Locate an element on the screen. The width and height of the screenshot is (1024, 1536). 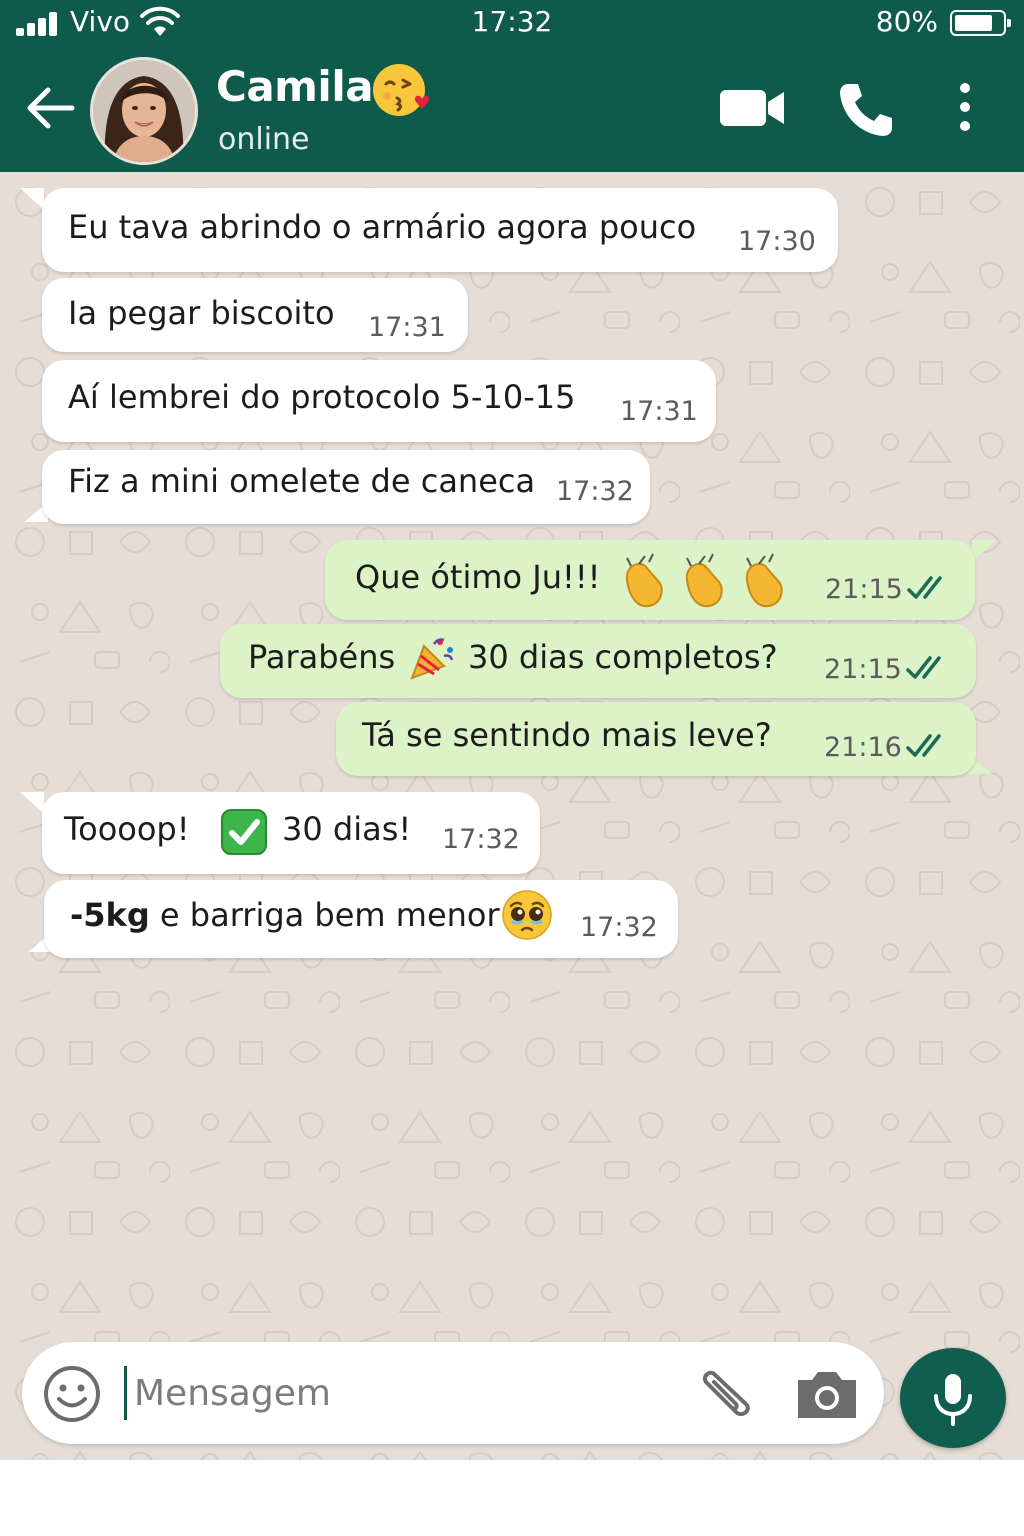
message-incoming: Aí lembrei do protocolo 5-10-15 17:31 is located at coordinates (379, 401).